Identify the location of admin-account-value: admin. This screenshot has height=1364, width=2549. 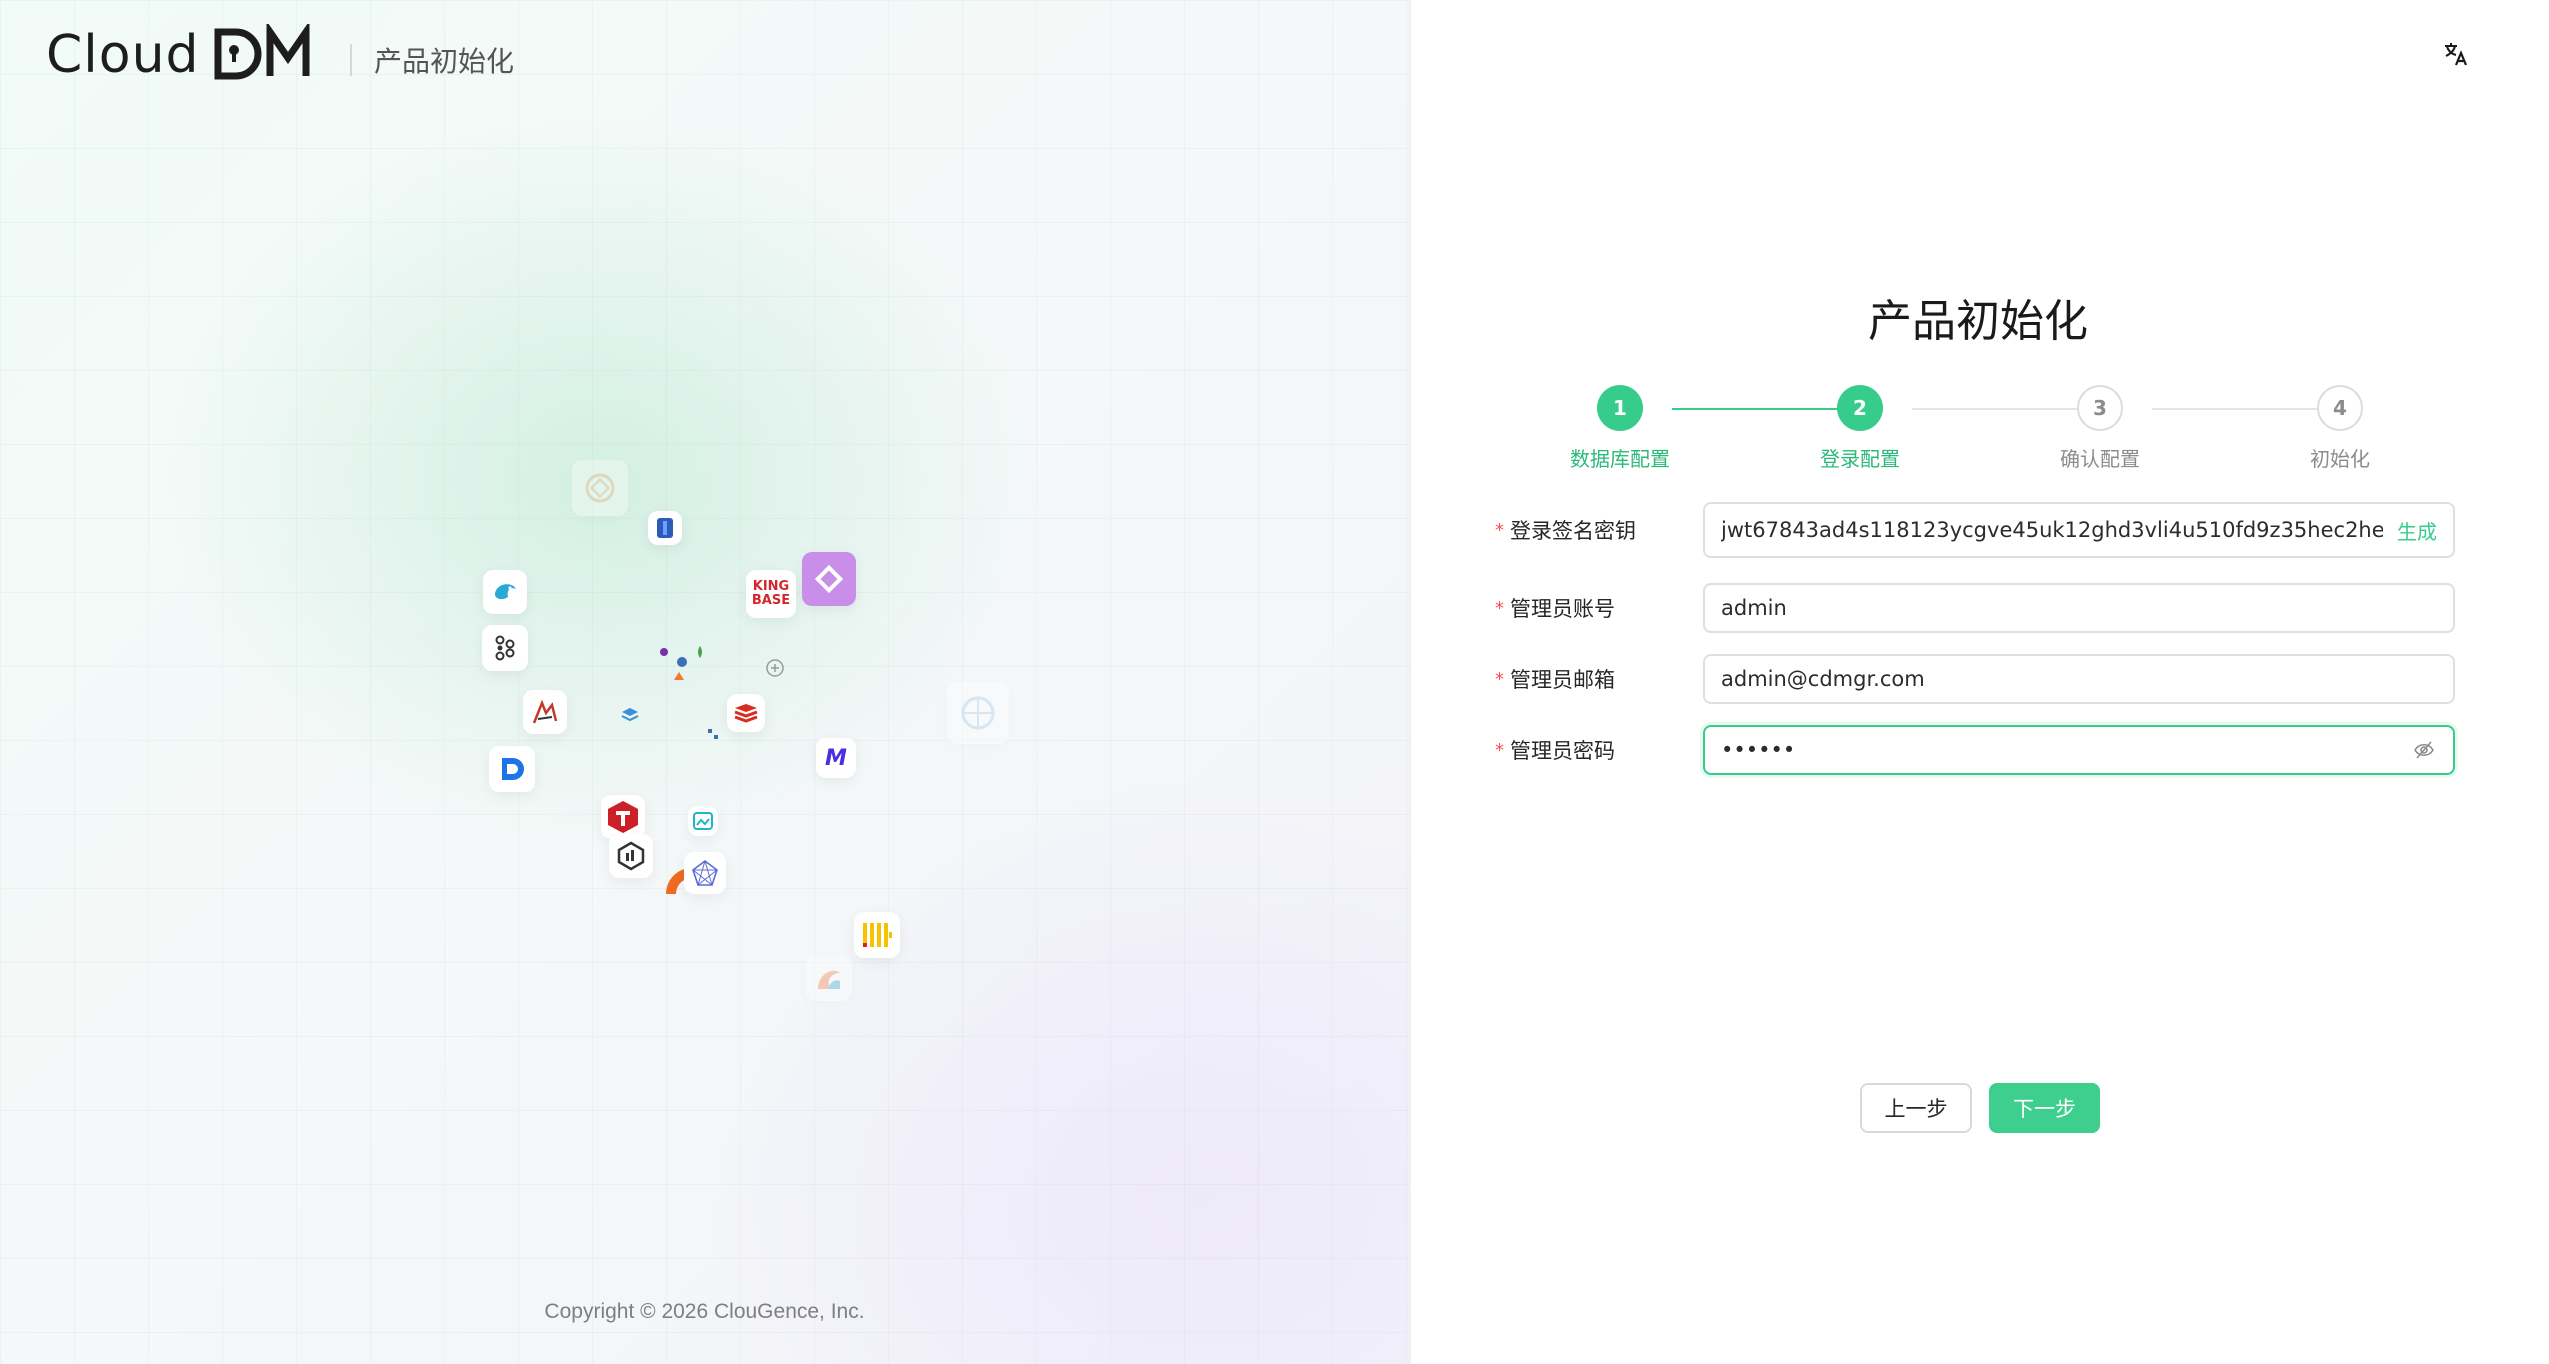
(1754, 608).